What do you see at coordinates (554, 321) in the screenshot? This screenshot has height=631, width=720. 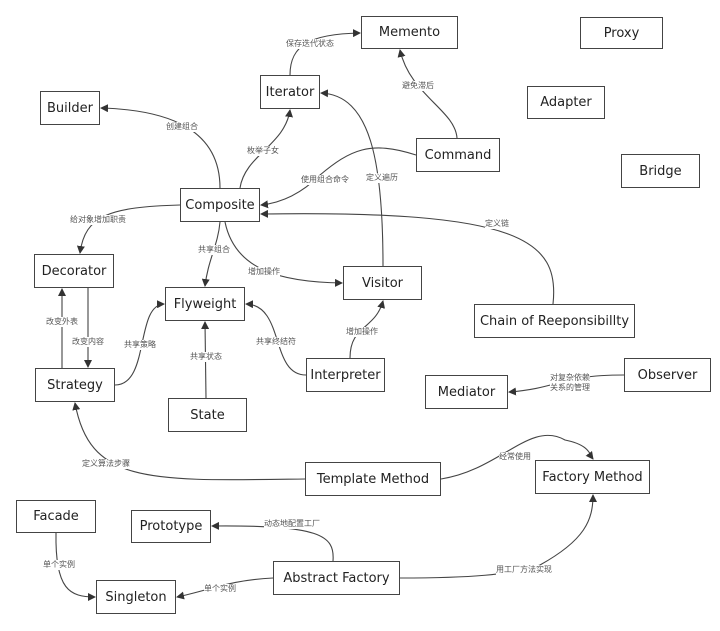 I see `node-chain-of-responsibility: Chain of Reeponsibillty` at bounding box center [554, 321].